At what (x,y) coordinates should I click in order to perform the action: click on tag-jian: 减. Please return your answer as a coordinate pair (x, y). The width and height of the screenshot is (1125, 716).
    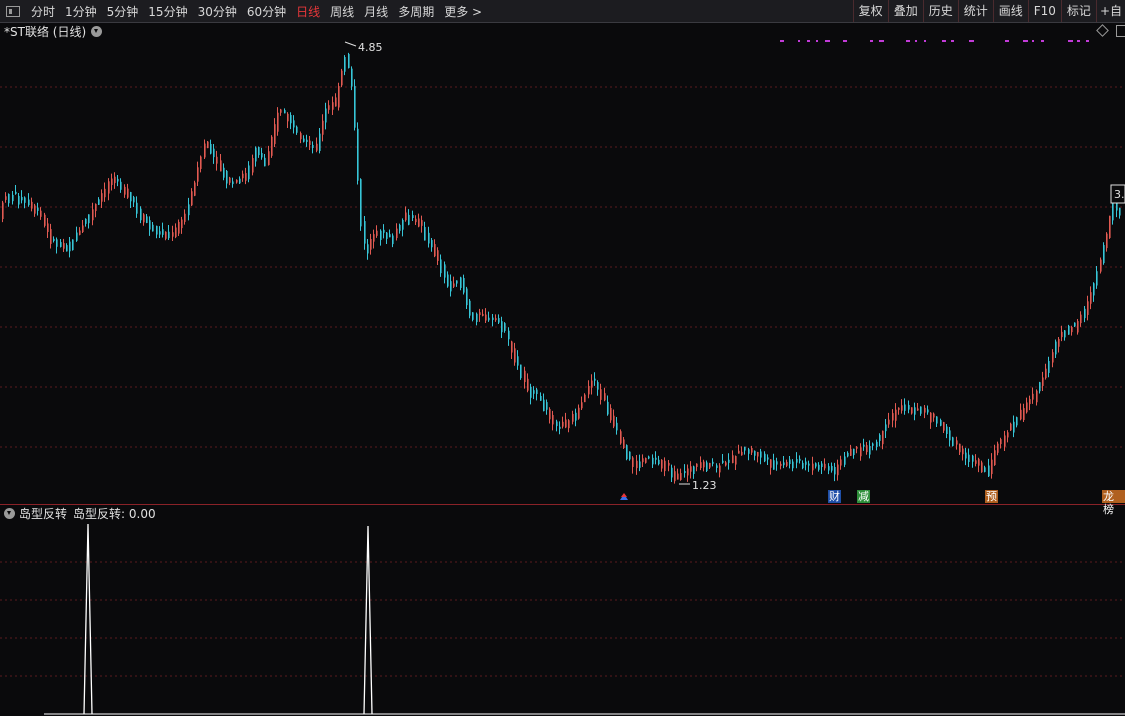
    Looking at the image, I should click on (863, 496).